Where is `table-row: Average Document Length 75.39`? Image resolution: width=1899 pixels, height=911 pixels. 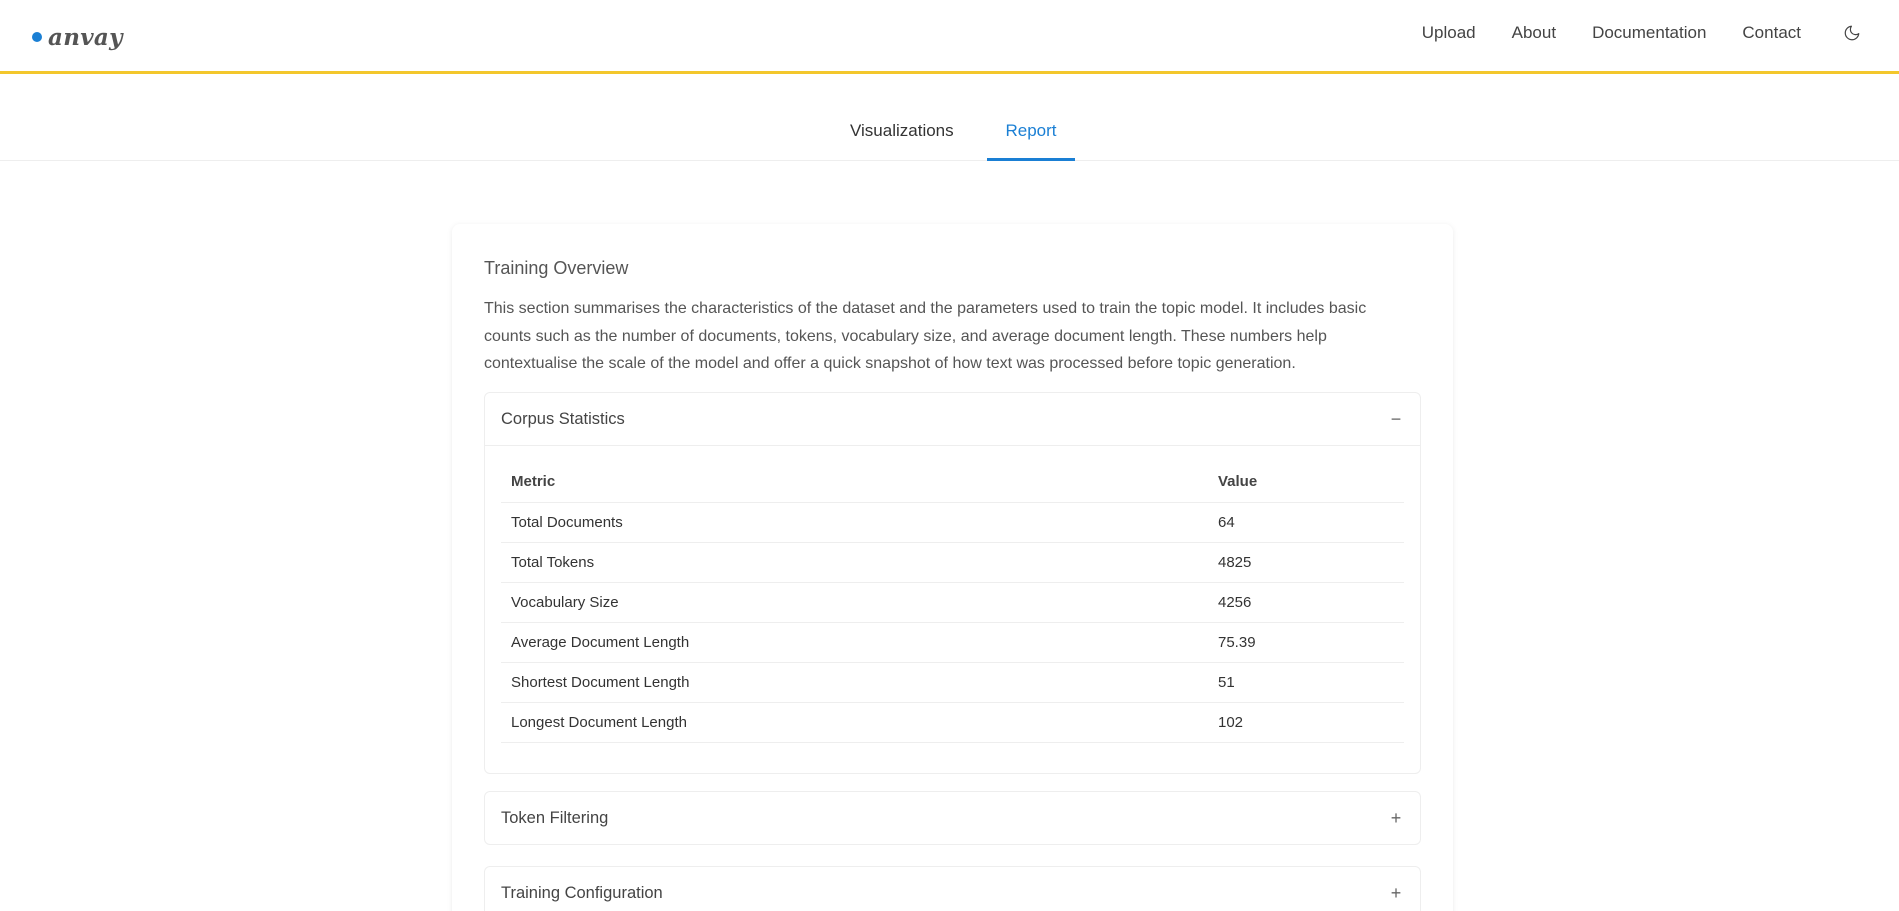 table-row: Average Document Length 75.39 is located at coordinates (952, 642).